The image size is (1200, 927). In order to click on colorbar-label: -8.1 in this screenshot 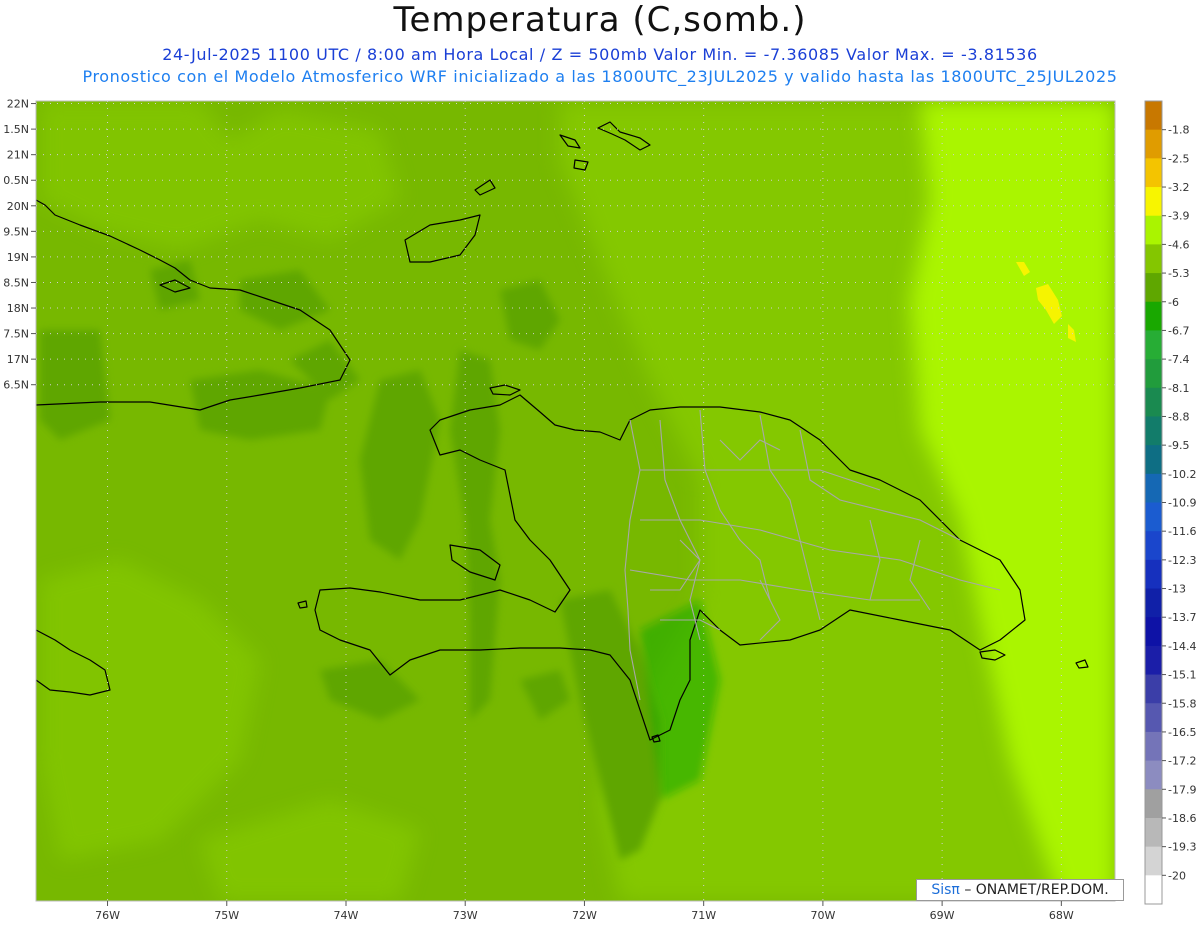, I will do `click(1178, 388)`.